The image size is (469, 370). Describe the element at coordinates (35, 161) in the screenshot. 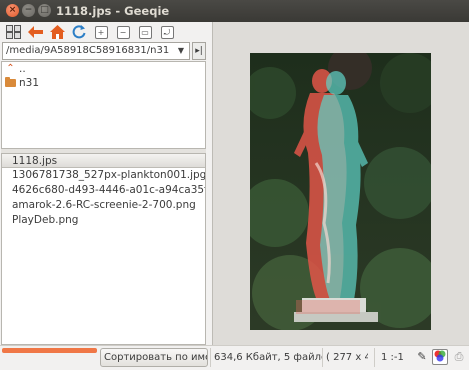

I see `file-name: 1118.jps` at that location.